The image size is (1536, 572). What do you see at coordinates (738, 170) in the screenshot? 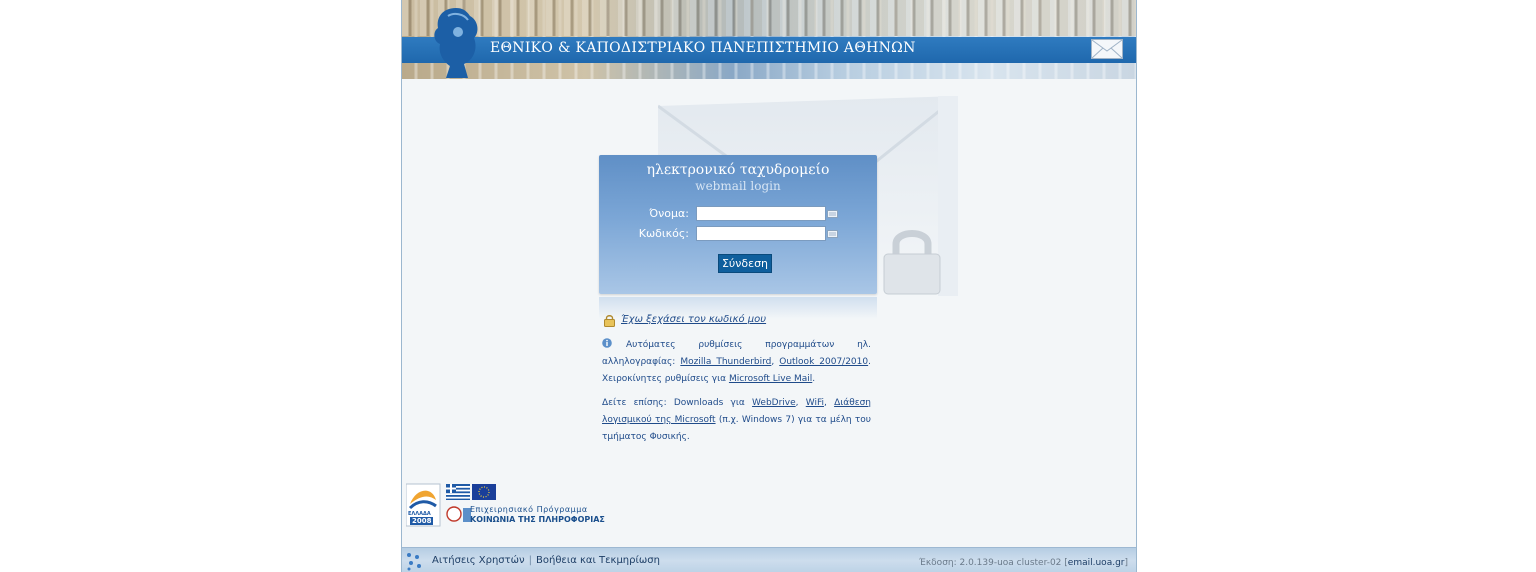
I see `login-title: ηλεκτρονικό ταχυδρομείο` at bounding box center [738, 170].